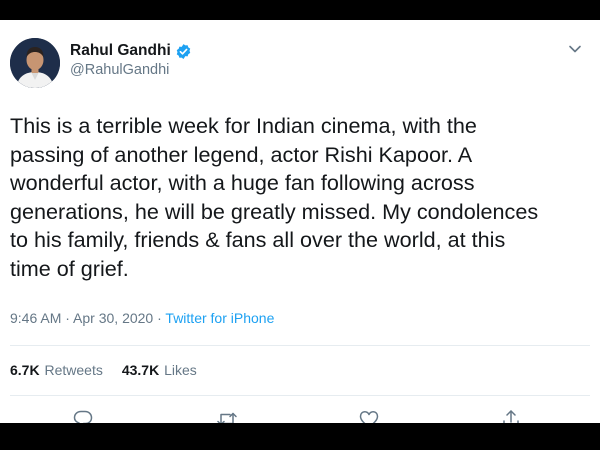 This screenshot has height=450, width=600. Describe the element at coordinates (575, 49) in the screenshot. I see `chevron-down-icon` at that location.